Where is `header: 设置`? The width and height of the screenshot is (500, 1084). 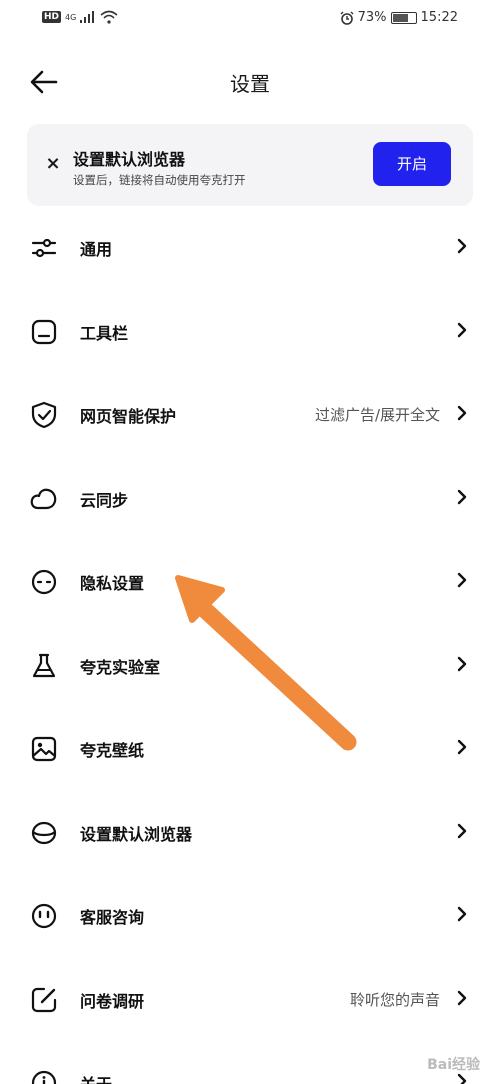
header: 设置 is located at coordinates (250, 82).